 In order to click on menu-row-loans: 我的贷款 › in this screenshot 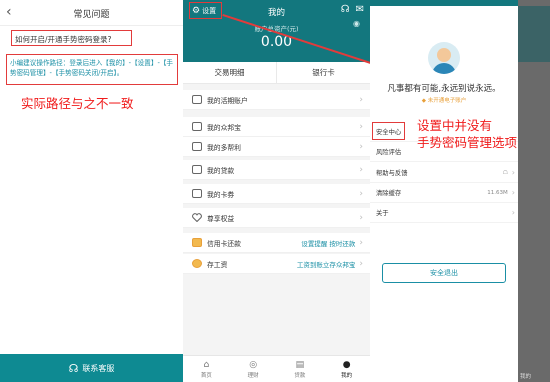, I will do `click(276, 170)`.